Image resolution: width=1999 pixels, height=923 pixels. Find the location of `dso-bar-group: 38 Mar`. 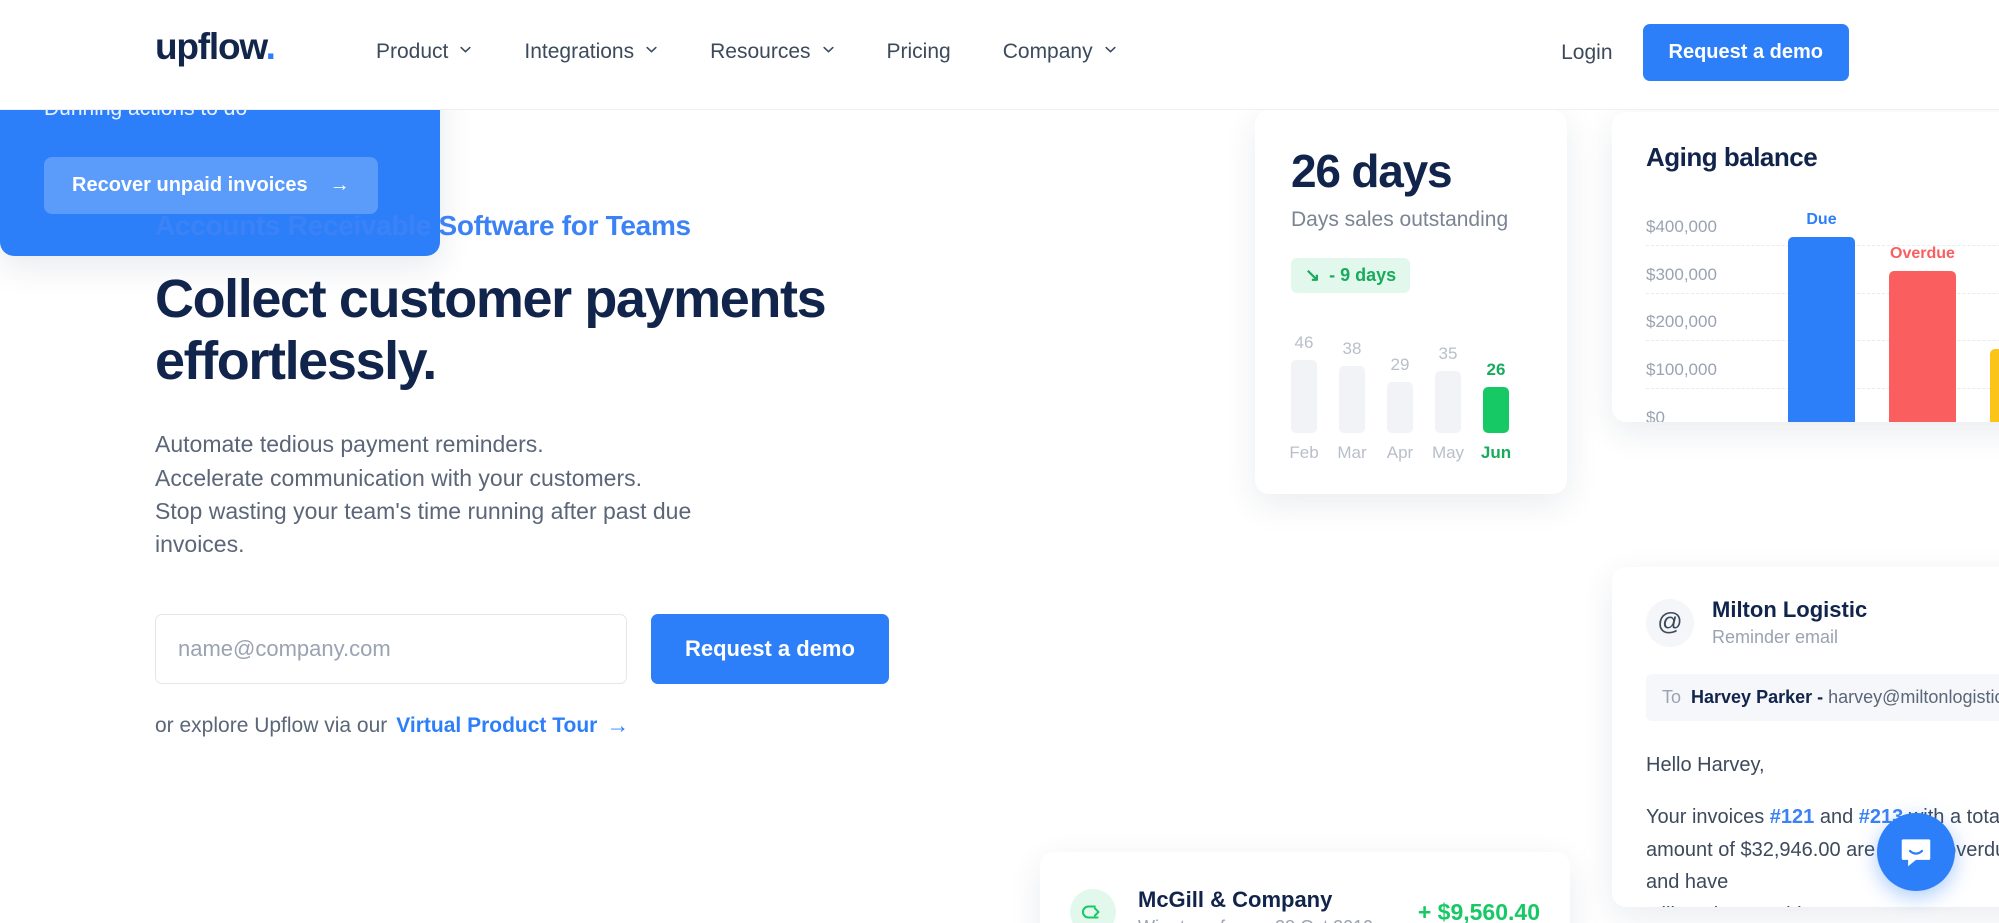

dso-bar-group: 38 Mar is located at coordinates (1352, 398).